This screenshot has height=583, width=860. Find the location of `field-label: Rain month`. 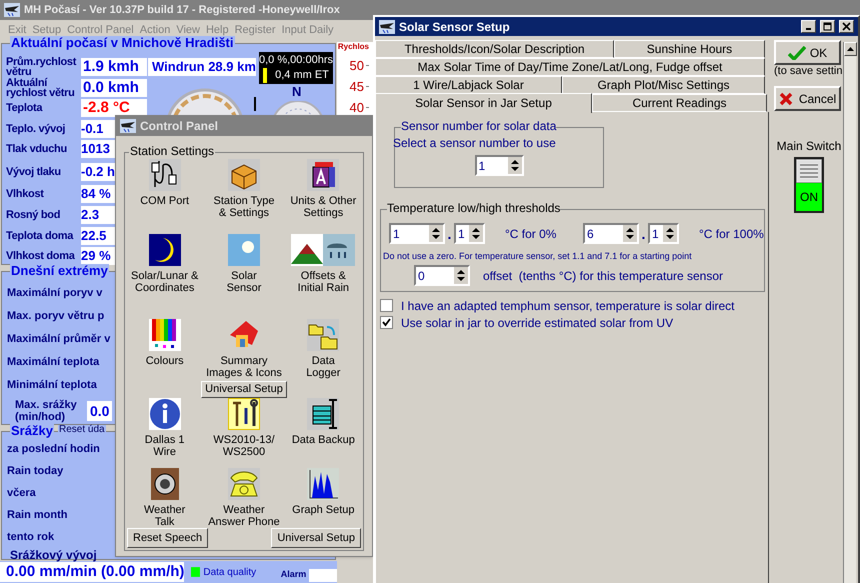

field-label: Rain month is located at coordinates (37, 516).